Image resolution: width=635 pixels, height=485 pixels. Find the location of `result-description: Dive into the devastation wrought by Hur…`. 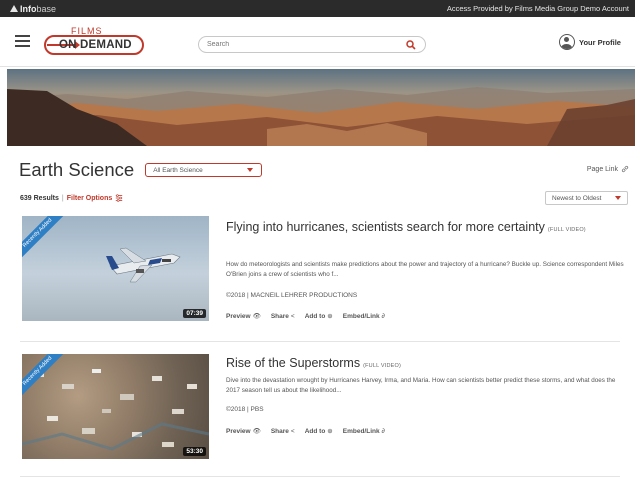

result-description: Dive into the devastation wrought by Hur… is located at coordinates (421, 385).